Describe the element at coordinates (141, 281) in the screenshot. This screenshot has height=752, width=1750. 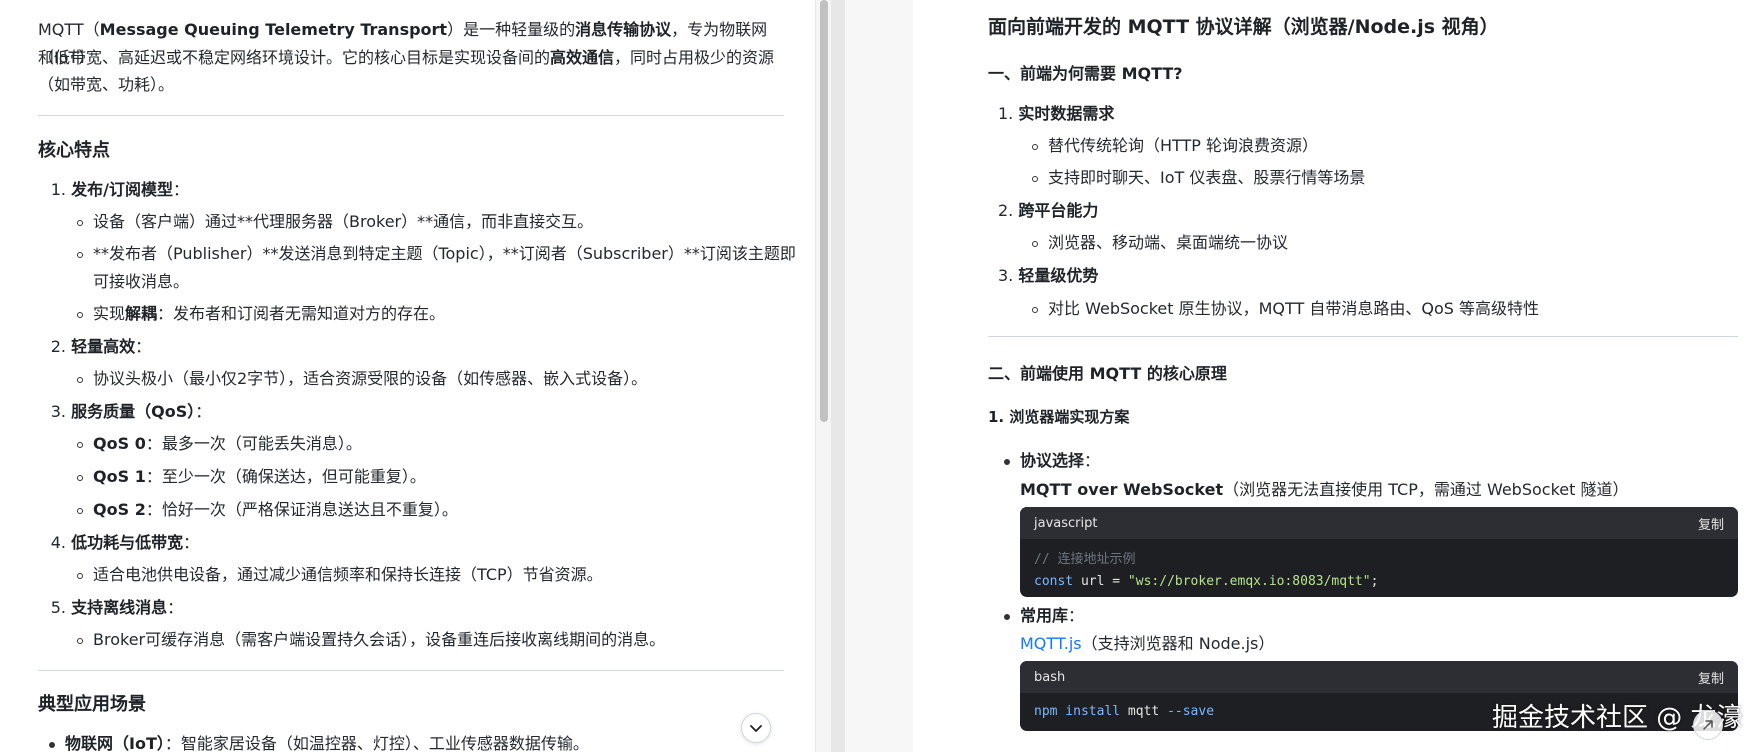
I see `list-item-continued: 可接收消息。` at that location.